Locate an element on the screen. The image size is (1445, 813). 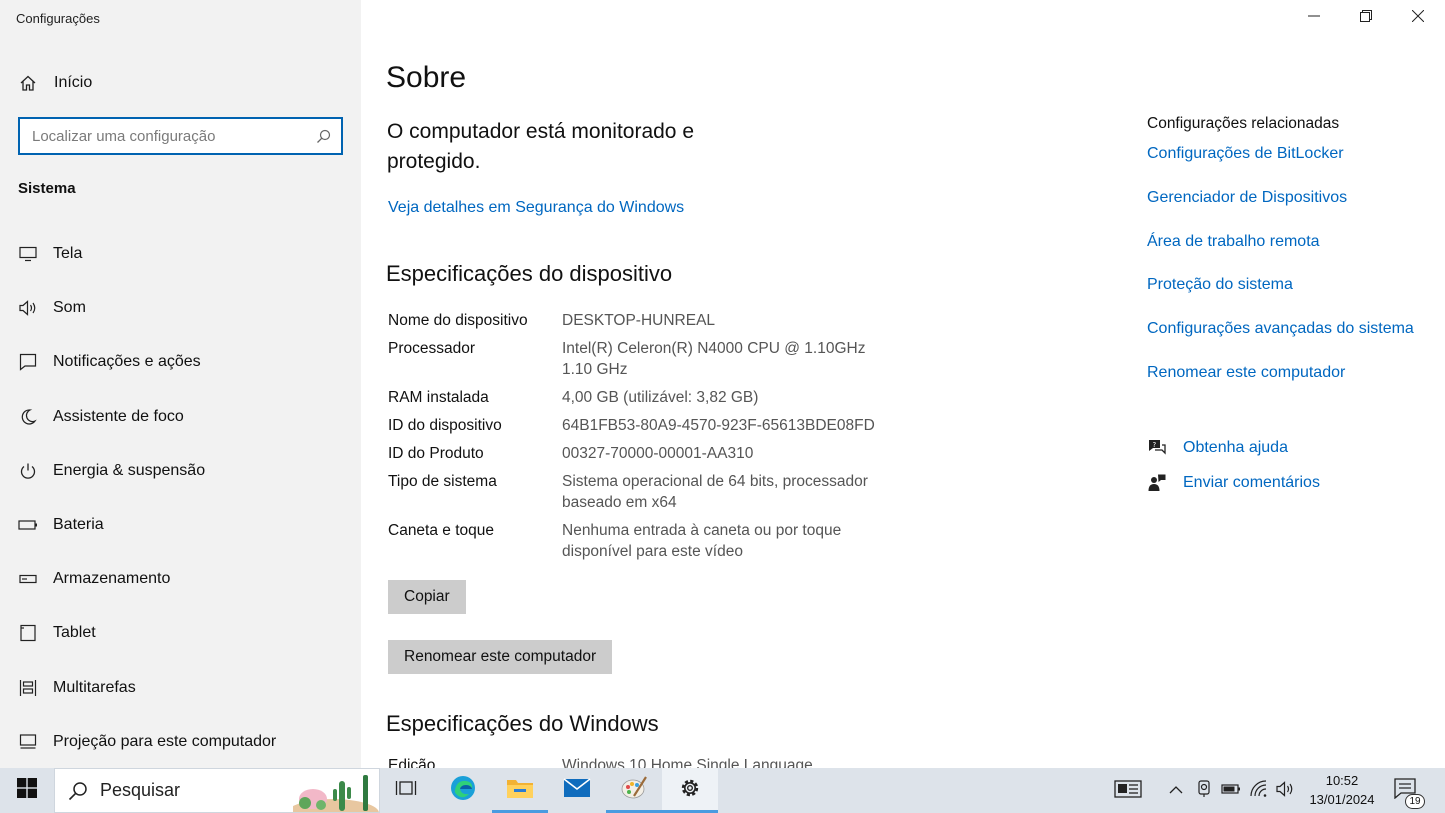
start-button is located at coordinates (27, 790).